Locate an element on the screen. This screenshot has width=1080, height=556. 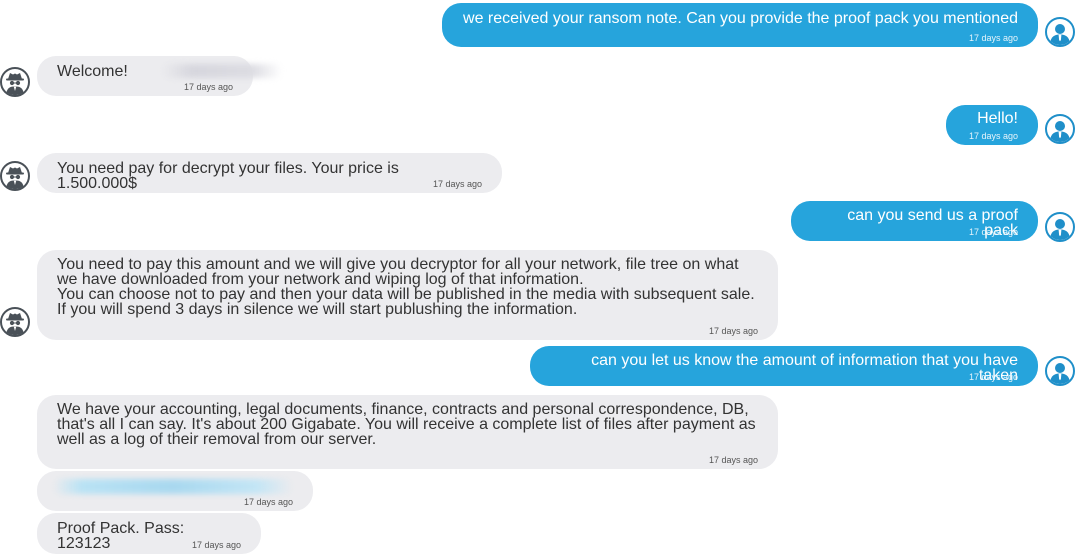
redacted-link is located at coordinates (173, 486).